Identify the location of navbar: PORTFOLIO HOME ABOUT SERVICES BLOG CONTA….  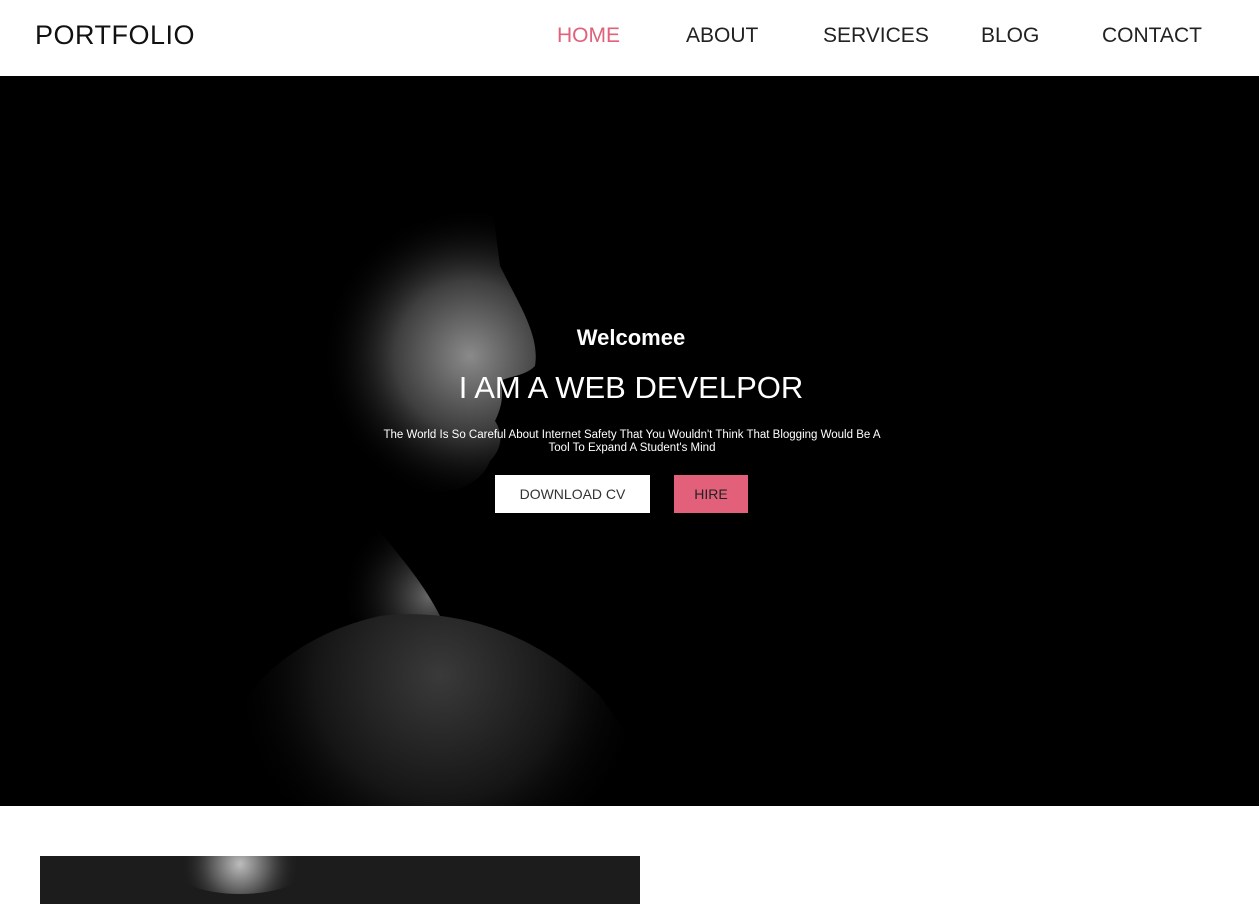
(629, 38).